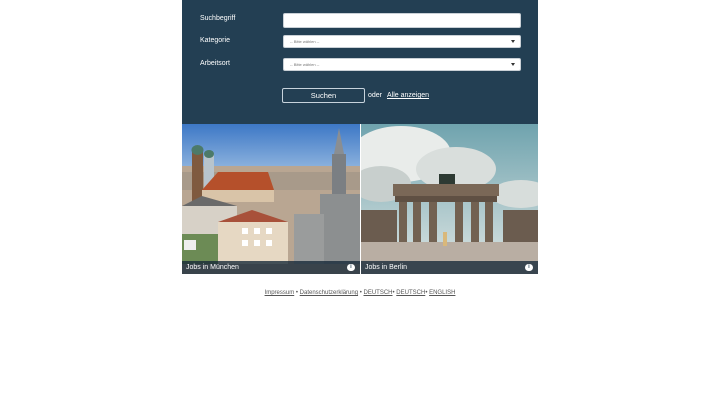 The width and height of the screenshot is (720, 405). Describe the element at coordinates (218, 18) in the screenshot. I see `keyword-label: Suchbegriff` at that location.